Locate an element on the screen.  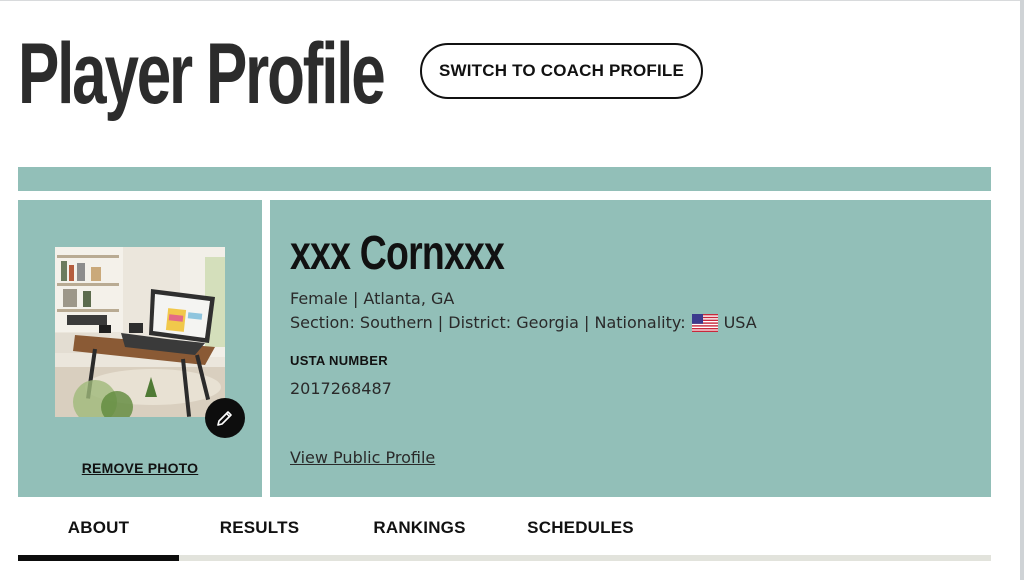
window-scrollbar-edge is located at coordinates (1022, 290).